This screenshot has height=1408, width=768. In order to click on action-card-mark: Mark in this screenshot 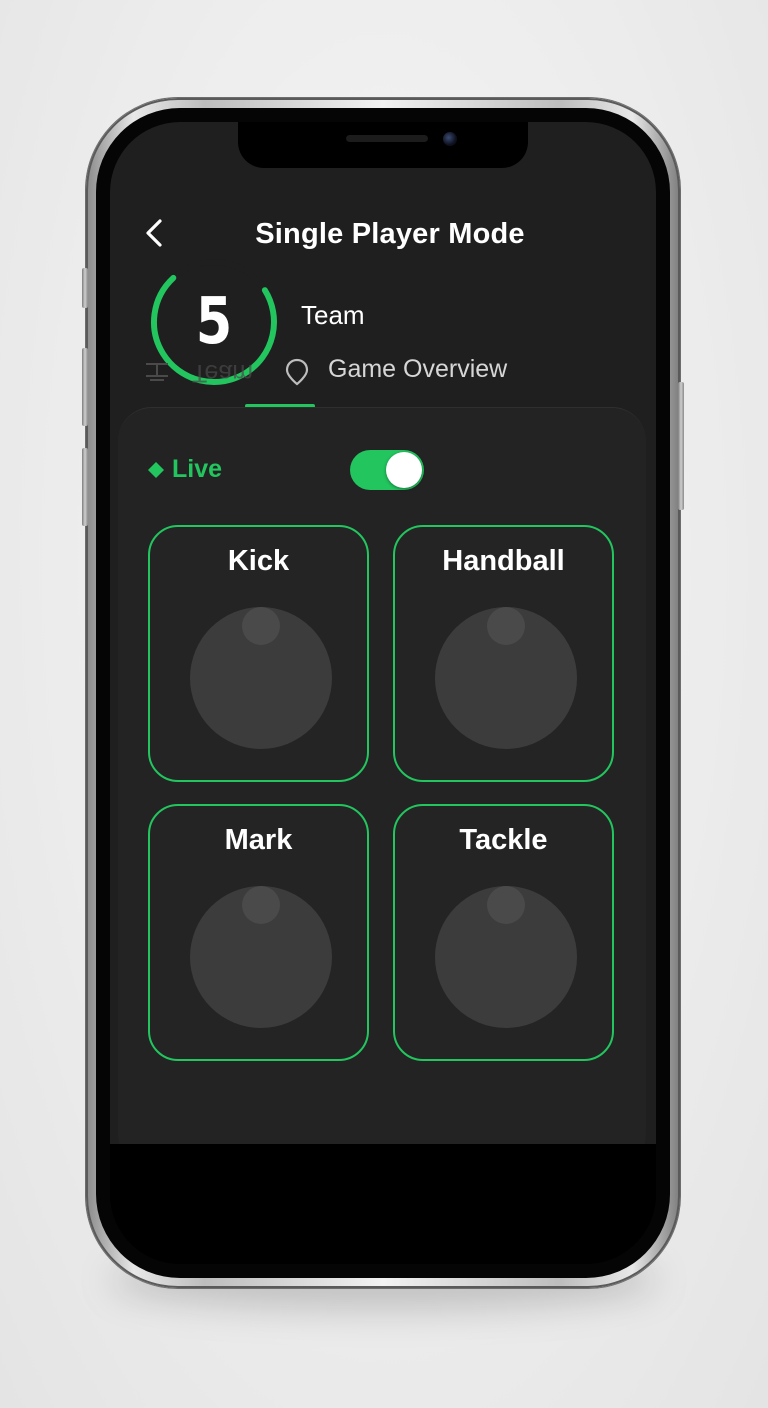, I will do `click(258, 932)`.